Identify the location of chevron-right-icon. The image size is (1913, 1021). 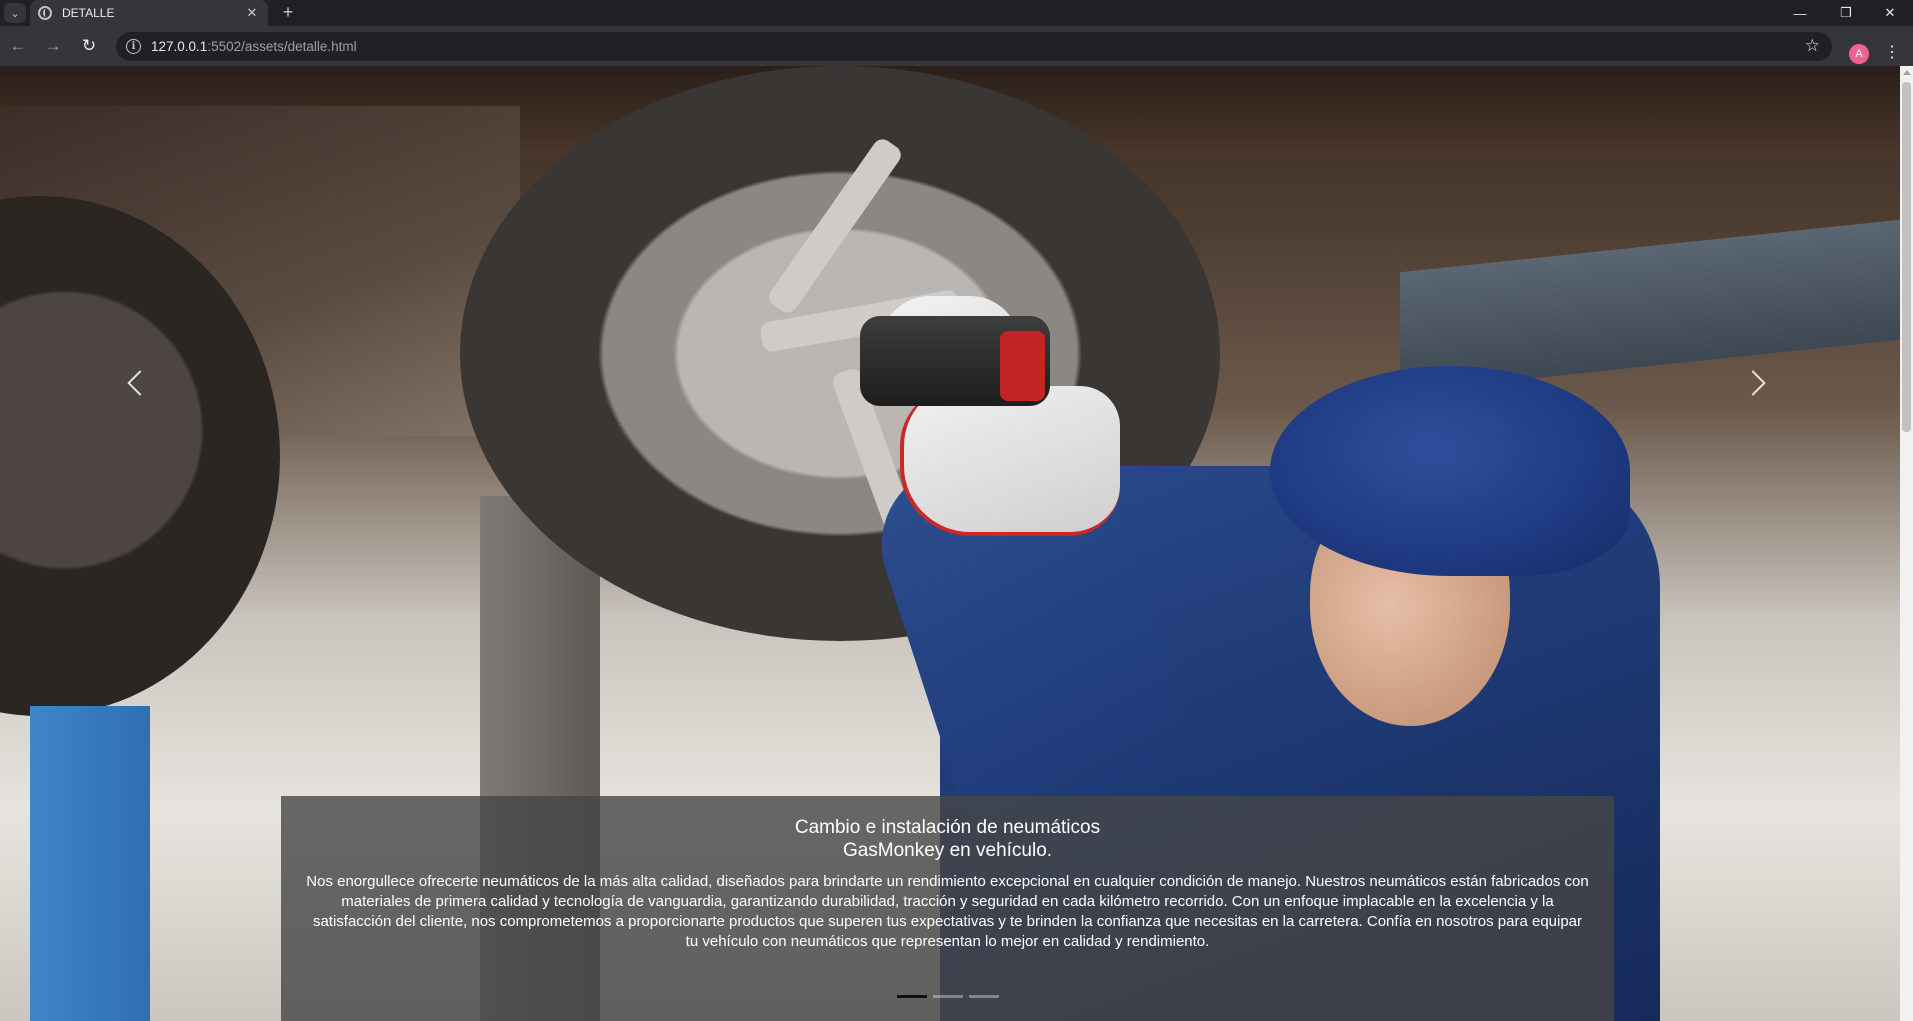
(1753, 383).